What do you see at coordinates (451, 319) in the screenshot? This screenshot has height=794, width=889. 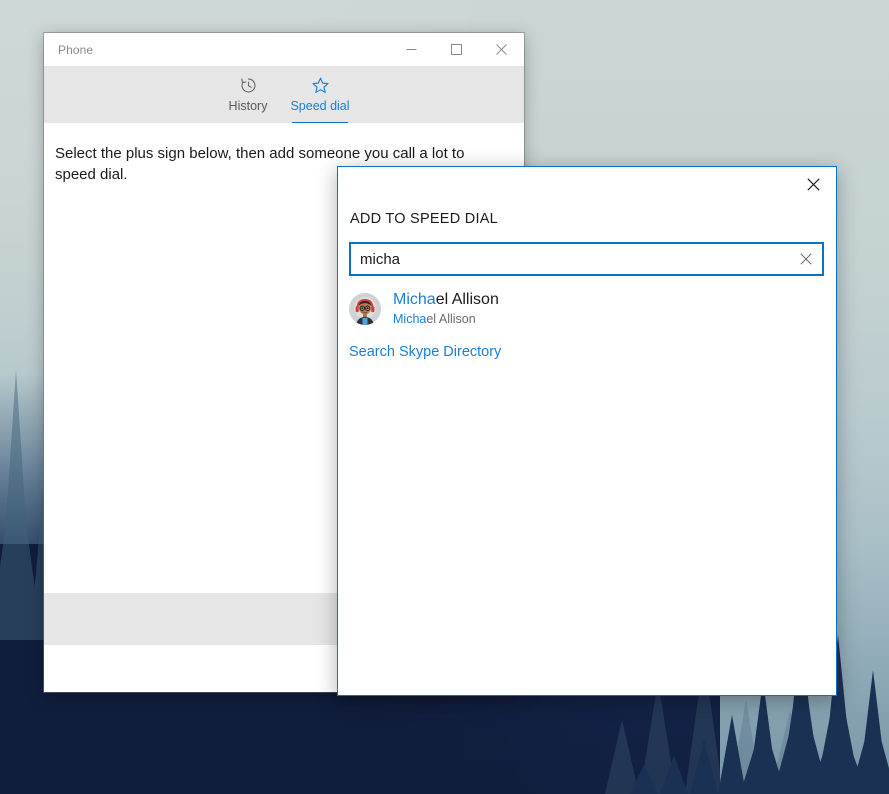 I see `contact-subtitle-rest: el Allison` at bounding box center [451, 319].